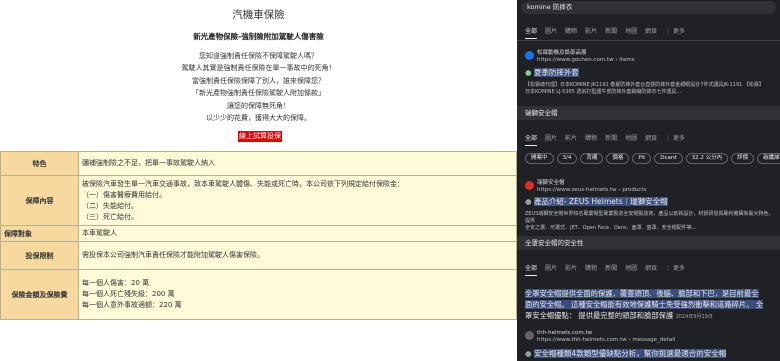 This screenshot has width=780, height=361. Describe the element at coordinates (648, 243) in the screenshot. I see `search-query-title: 全罩安全帽的安全性` at that location.